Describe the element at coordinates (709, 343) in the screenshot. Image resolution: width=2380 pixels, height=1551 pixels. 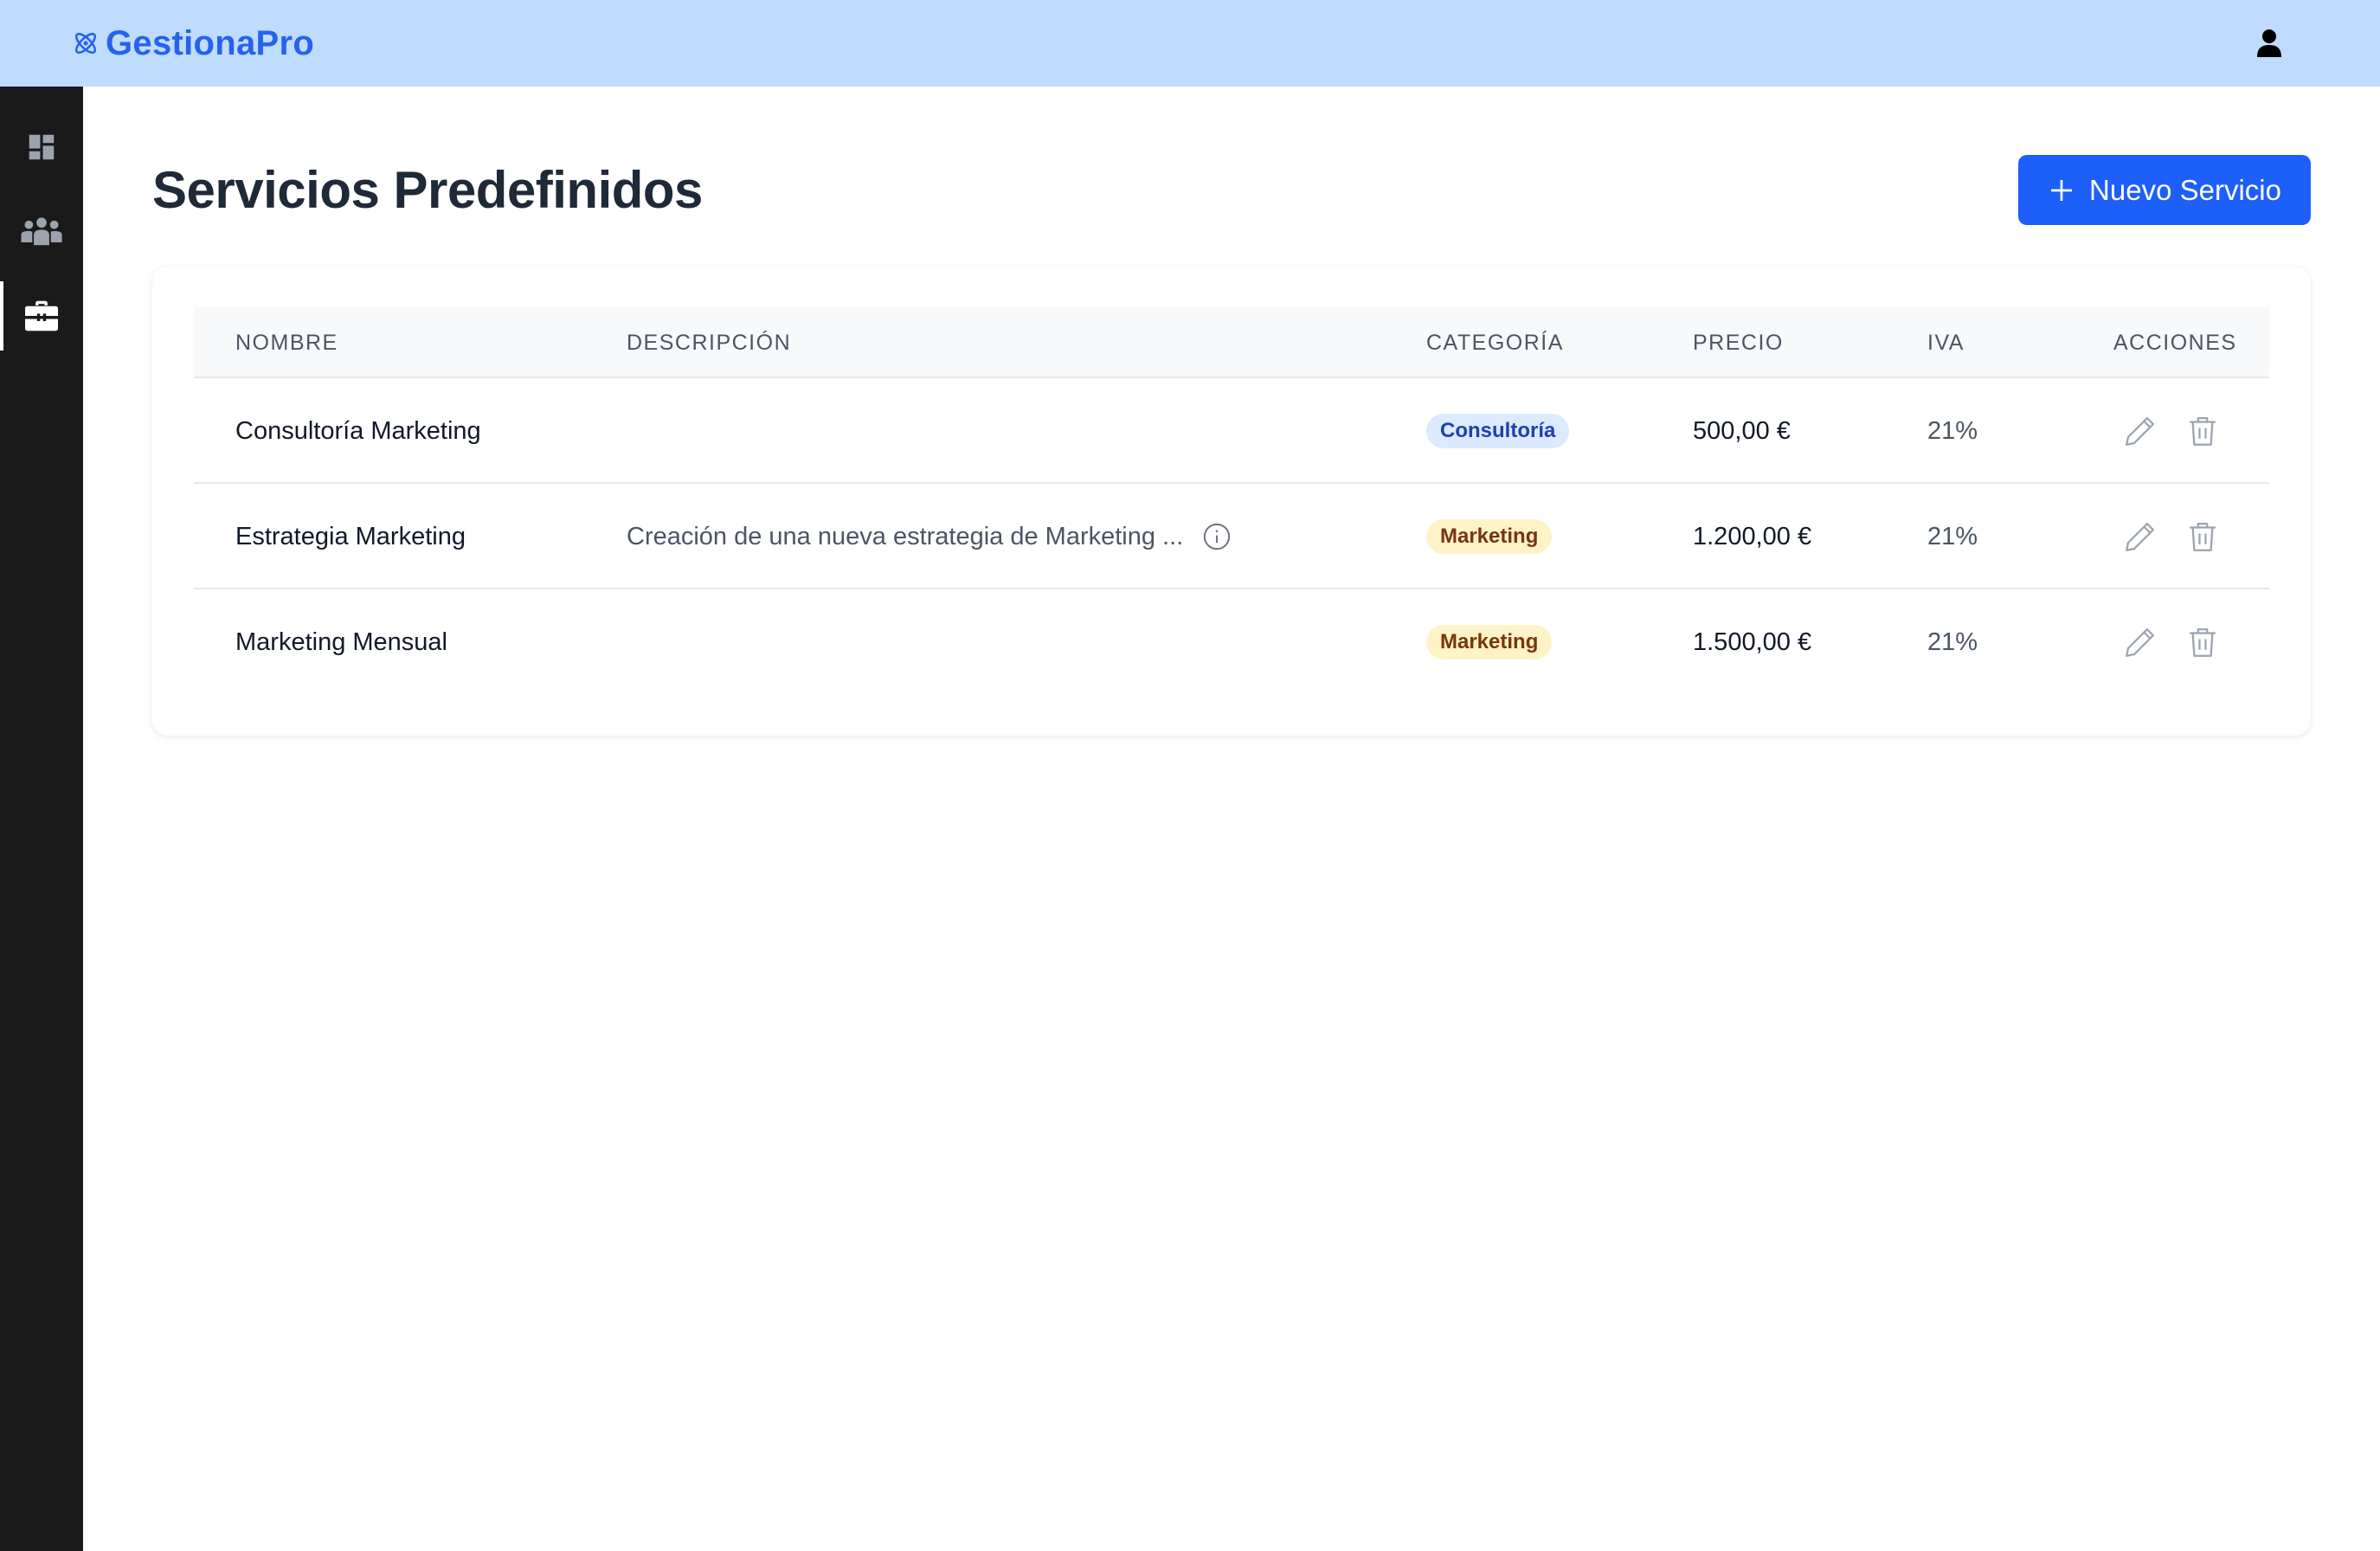
I see `column-header-descripcion: DESCRIPCIÓN` at that location.